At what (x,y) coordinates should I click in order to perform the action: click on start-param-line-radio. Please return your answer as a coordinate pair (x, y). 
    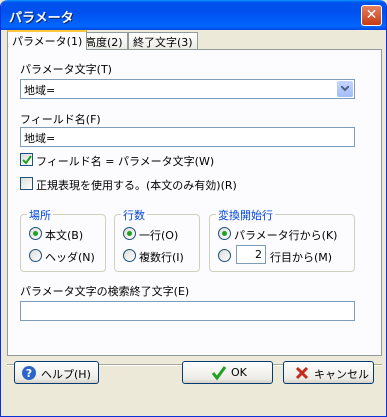
    Looking at the image, I should click on (224, 233).